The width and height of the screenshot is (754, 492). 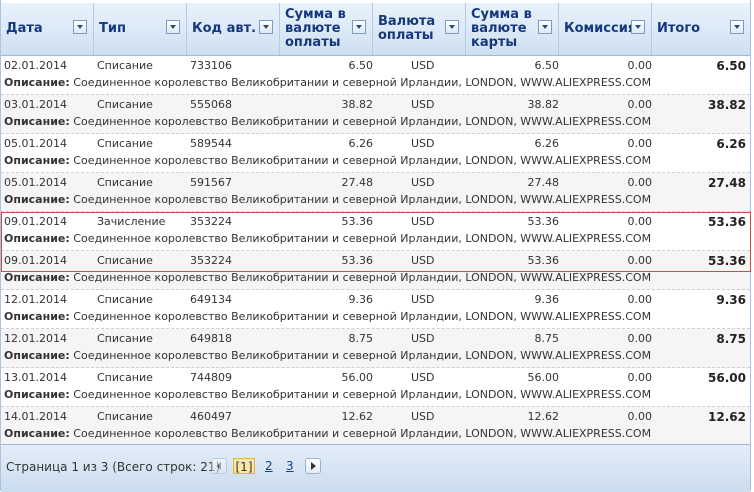 I want to click on column-header-payment-currency: Валюта оплаты, so click(x=419, y=29).